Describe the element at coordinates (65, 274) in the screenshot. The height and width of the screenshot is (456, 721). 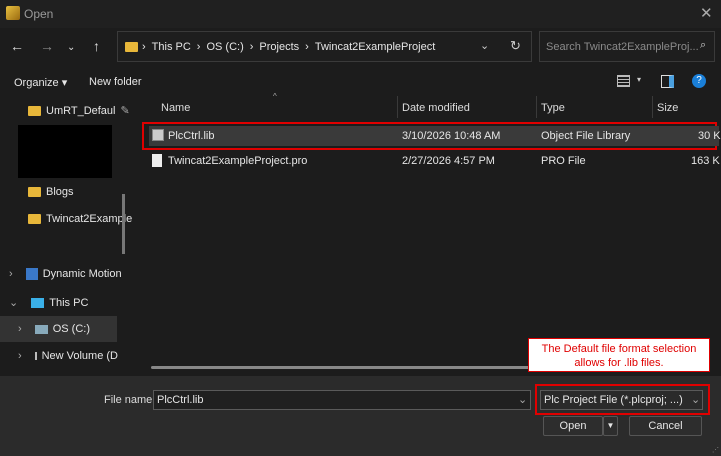
I see `sidebar-item-dynamic-motion: › Dynamic Motion` at that location.